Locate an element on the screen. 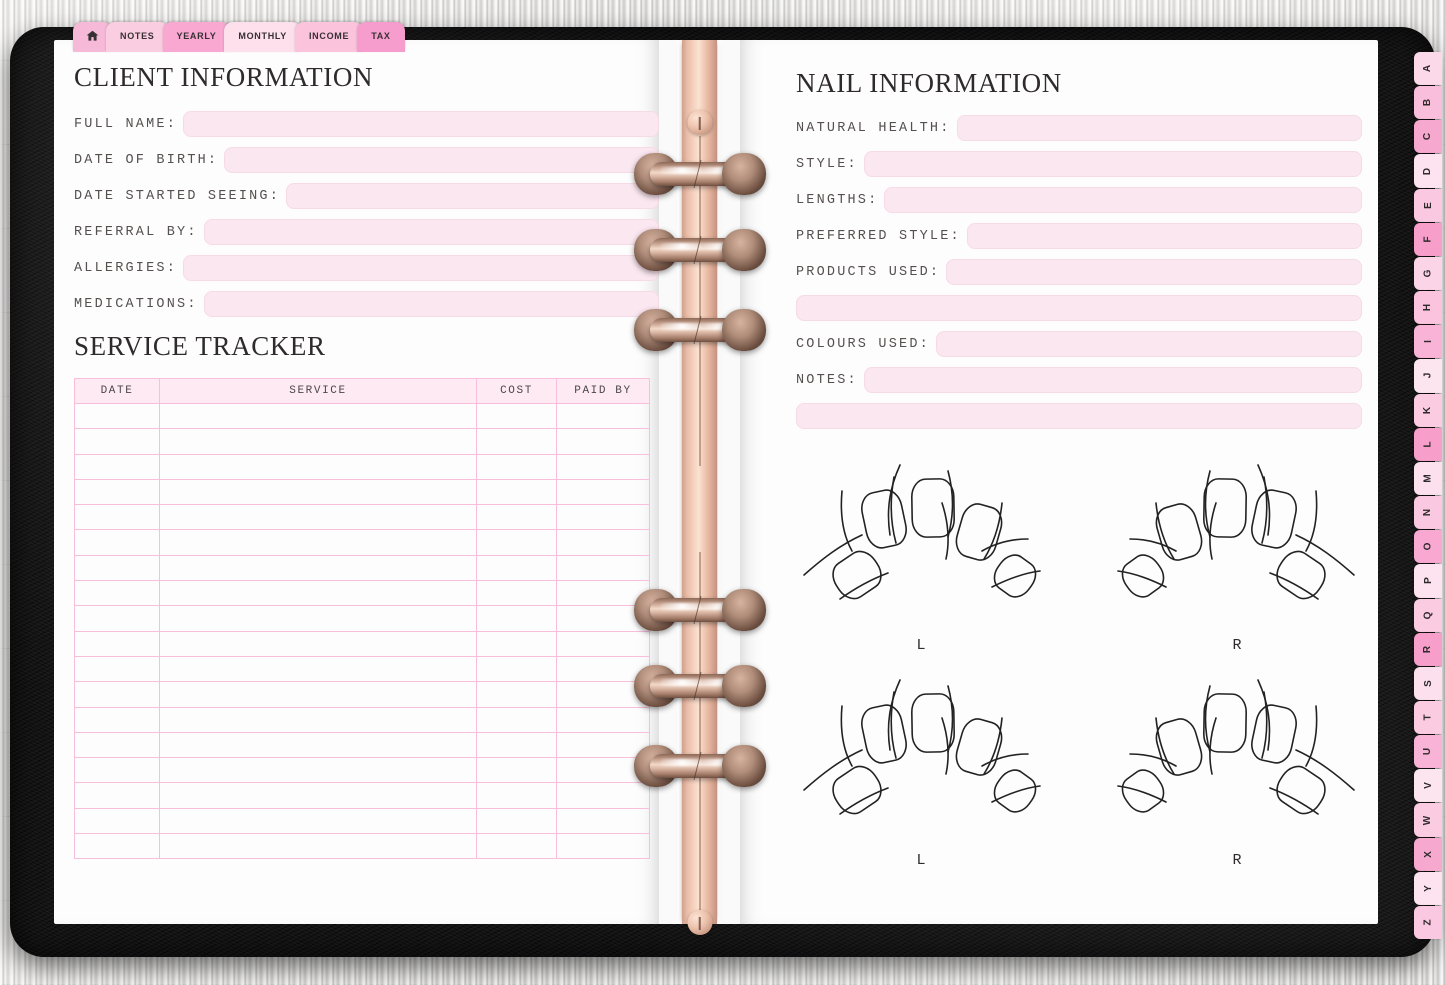 The height and width of the screenshot is (985, 1445). tab-notes: NOTES is located at coordinates (137, 37).